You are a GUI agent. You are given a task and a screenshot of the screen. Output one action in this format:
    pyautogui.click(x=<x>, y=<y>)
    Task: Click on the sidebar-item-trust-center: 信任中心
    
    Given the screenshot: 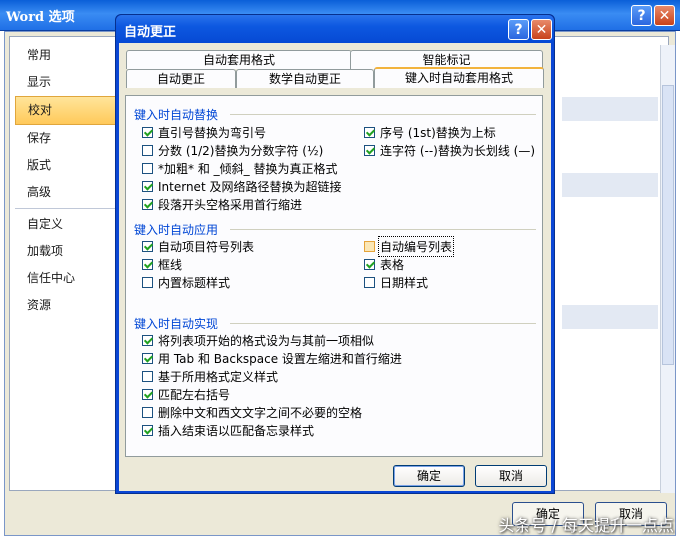 What is the action you would take?
    pyautogui.click(x=67, y=278)
    